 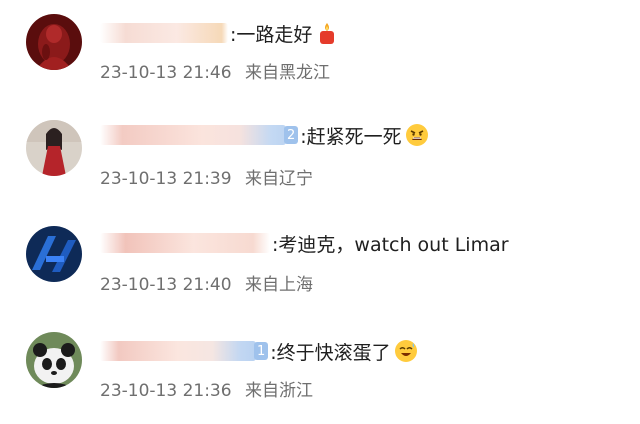 I want to click on timestamp: 23-10-13 21:39, so click(x=166, y=179).